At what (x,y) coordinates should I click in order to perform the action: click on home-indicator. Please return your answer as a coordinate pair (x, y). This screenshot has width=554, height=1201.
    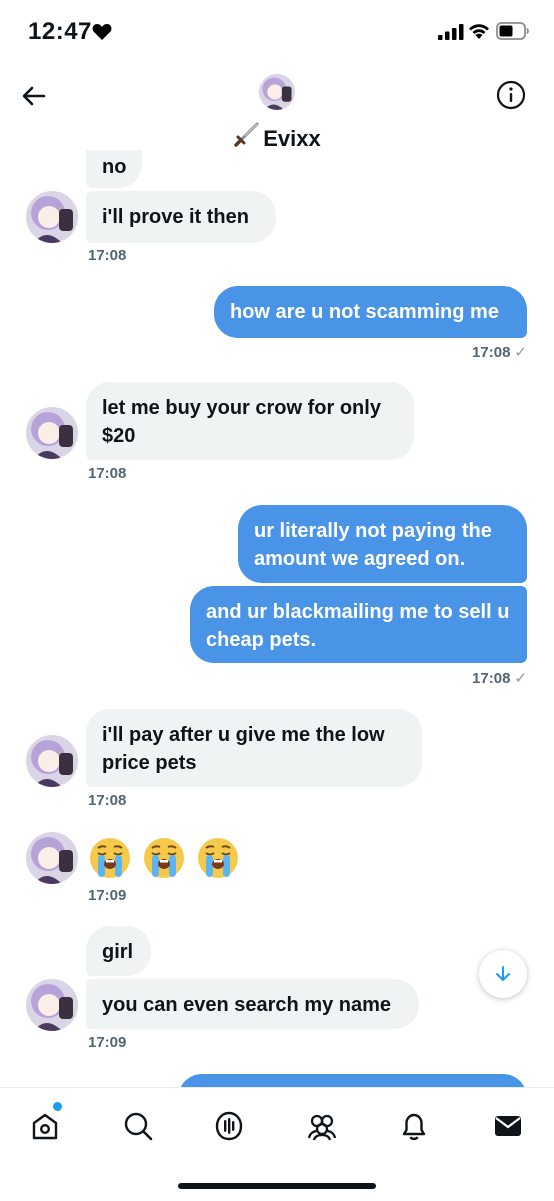
    Looking at the image, I should click on (277, 1186).